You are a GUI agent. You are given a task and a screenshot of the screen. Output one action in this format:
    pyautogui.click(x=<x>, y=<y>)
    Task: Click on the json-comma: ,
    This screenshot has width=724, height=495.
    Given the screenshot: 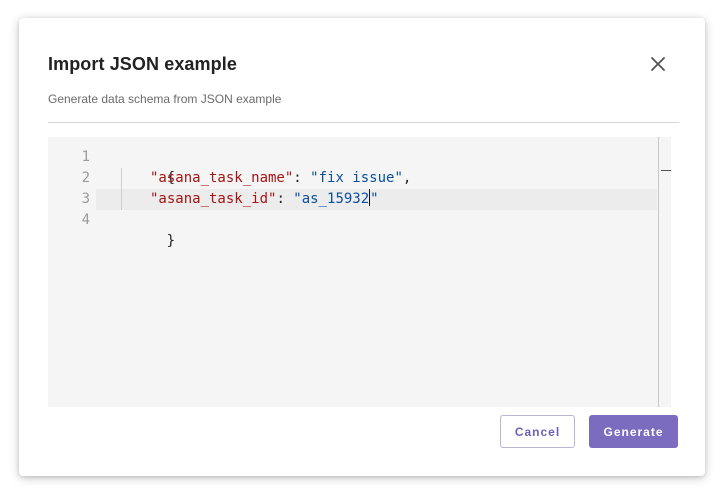 What is the action you would take?
    pyautogui.click(x=407, y=178)
    